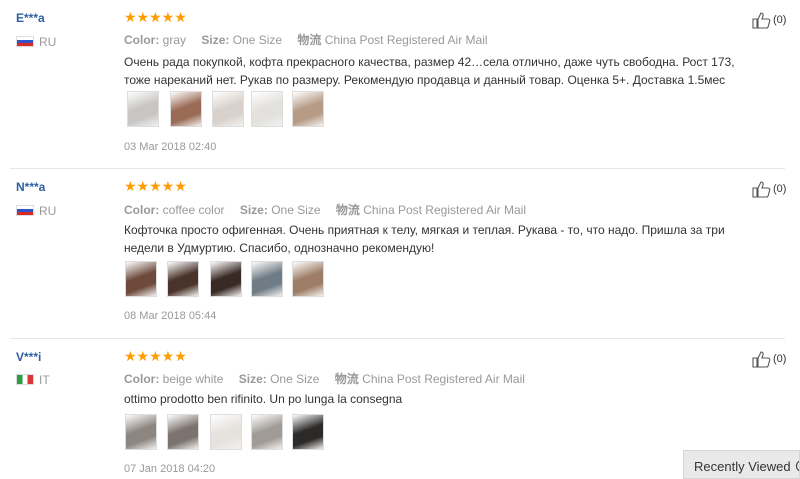  What do you see at coordinates (170, 316) in the screenshot?
I see `review-date: 08 Mar 2018 05:44` at bounding box center [170, 316].